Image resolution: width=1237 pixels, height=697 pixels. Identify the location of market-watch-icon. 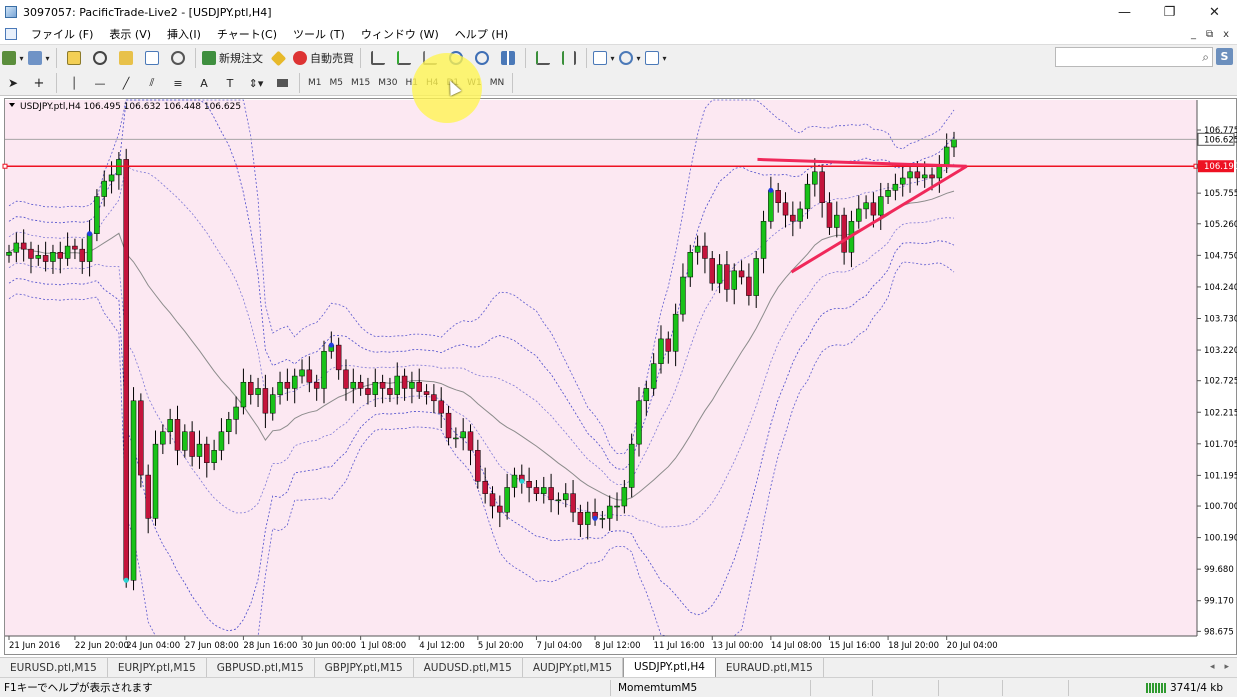
(74, 58).